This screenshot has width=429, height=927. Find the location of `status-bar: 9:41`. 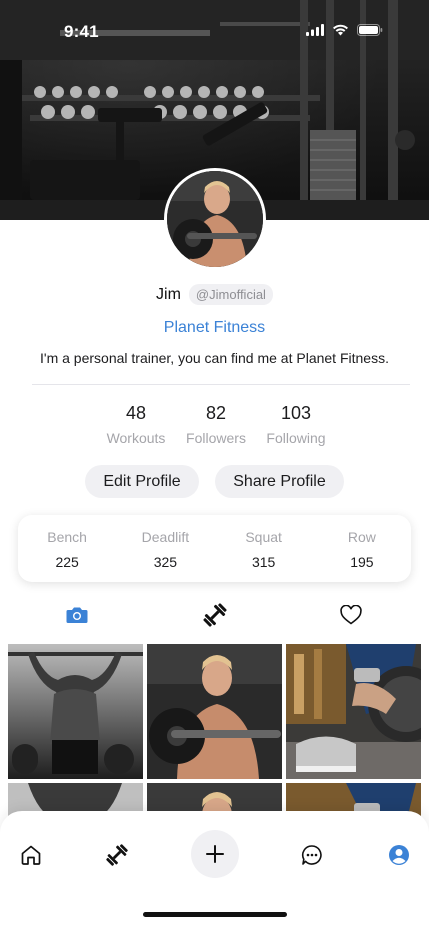

status-bar: 9:41 is located at coordinates (214, 30).